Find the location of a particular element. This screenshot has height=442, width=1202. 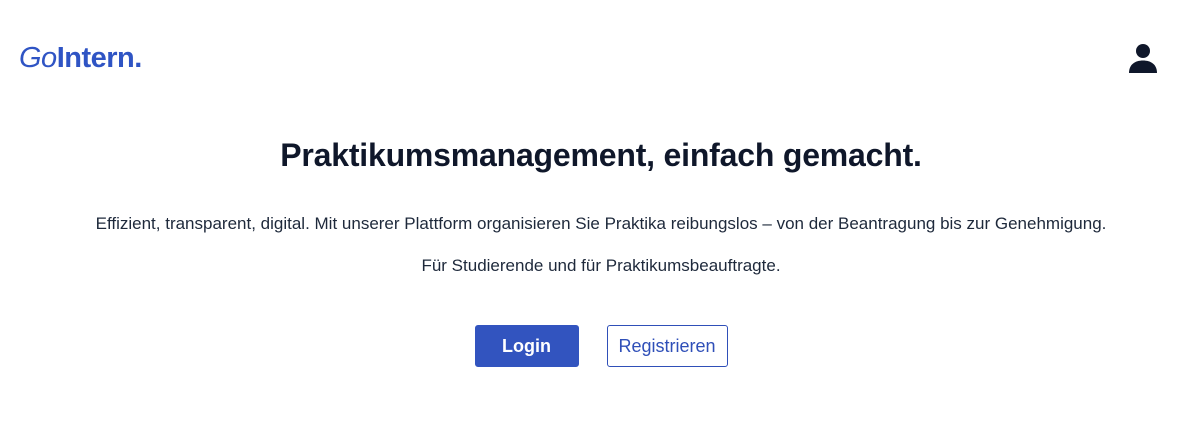

register-button: Registrieren is located at coordinates (667, 346).